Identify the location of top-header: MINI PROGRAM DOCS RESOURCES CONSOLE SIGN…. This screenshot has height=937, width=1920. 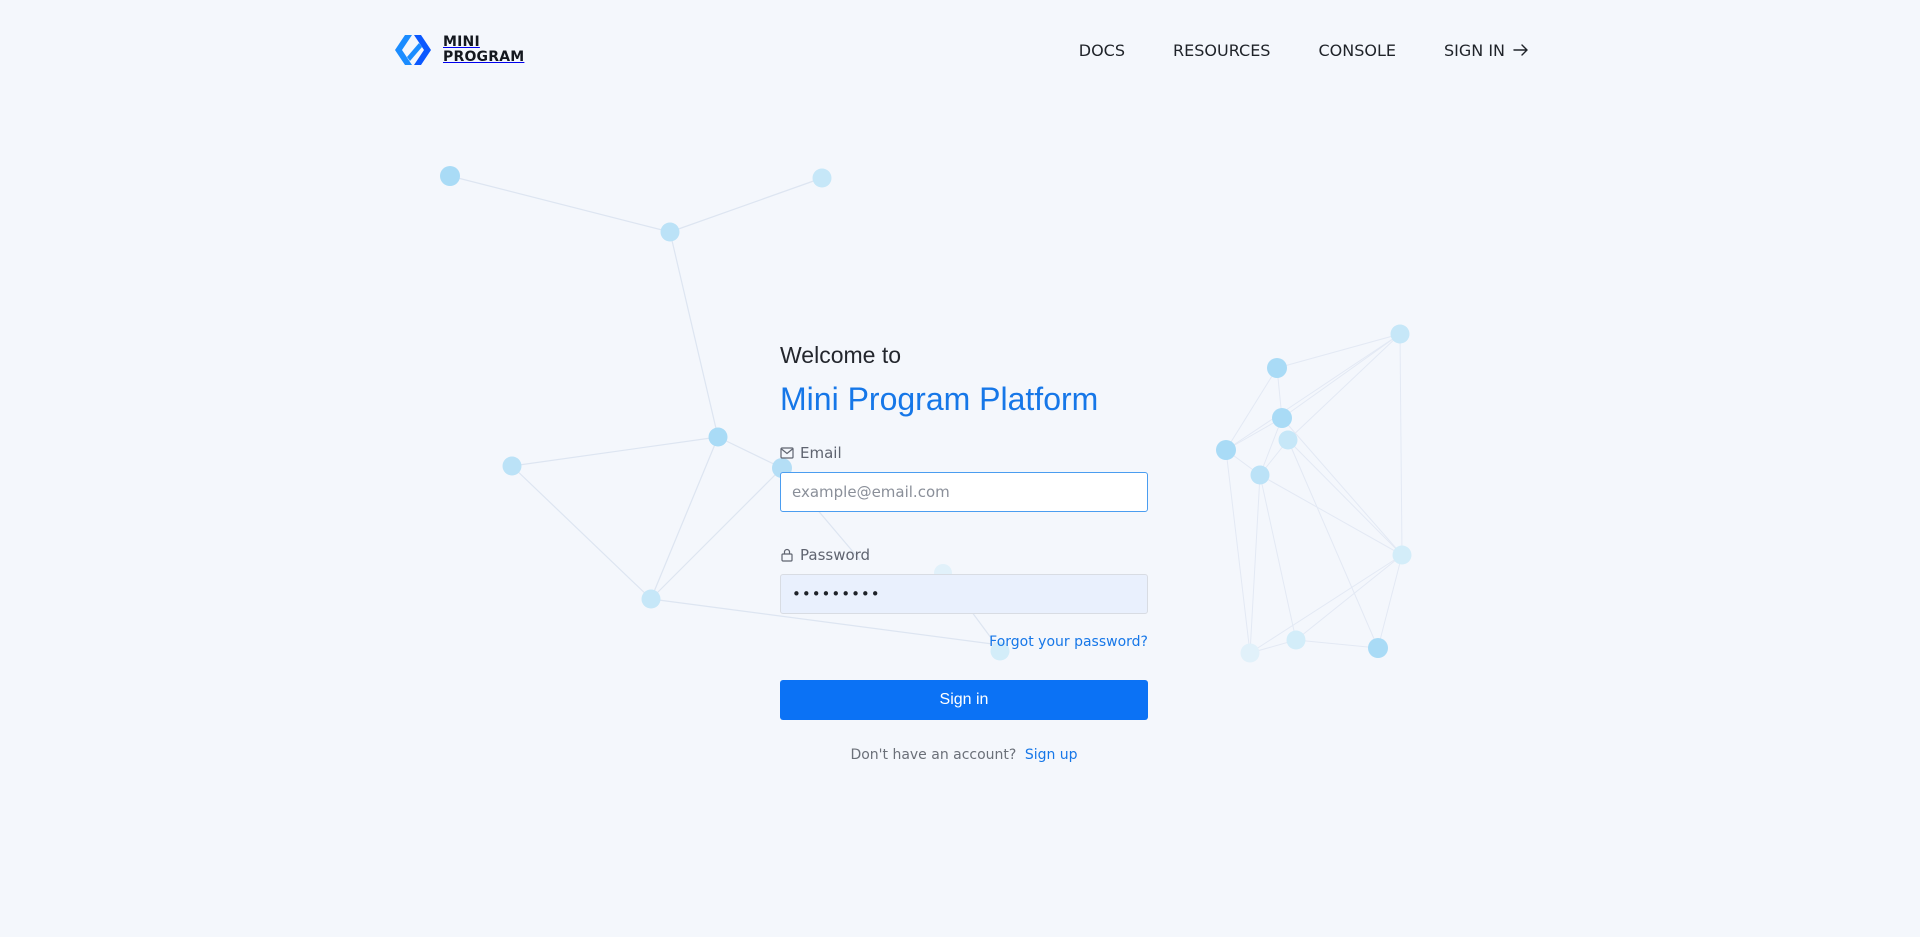
(960, 50).